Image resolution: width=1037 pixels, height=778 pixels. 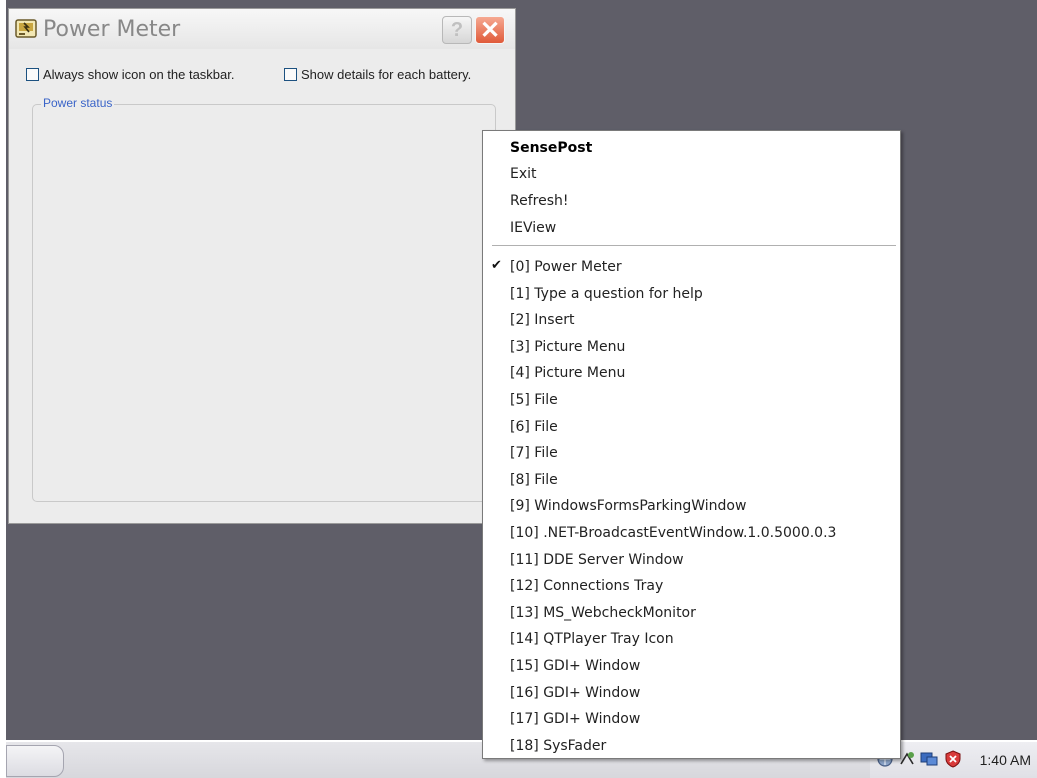 What do you see at coordinates (112, 29) in the screenshot?
I see `window-title: Power Meter` at bounding box center [112, 29].